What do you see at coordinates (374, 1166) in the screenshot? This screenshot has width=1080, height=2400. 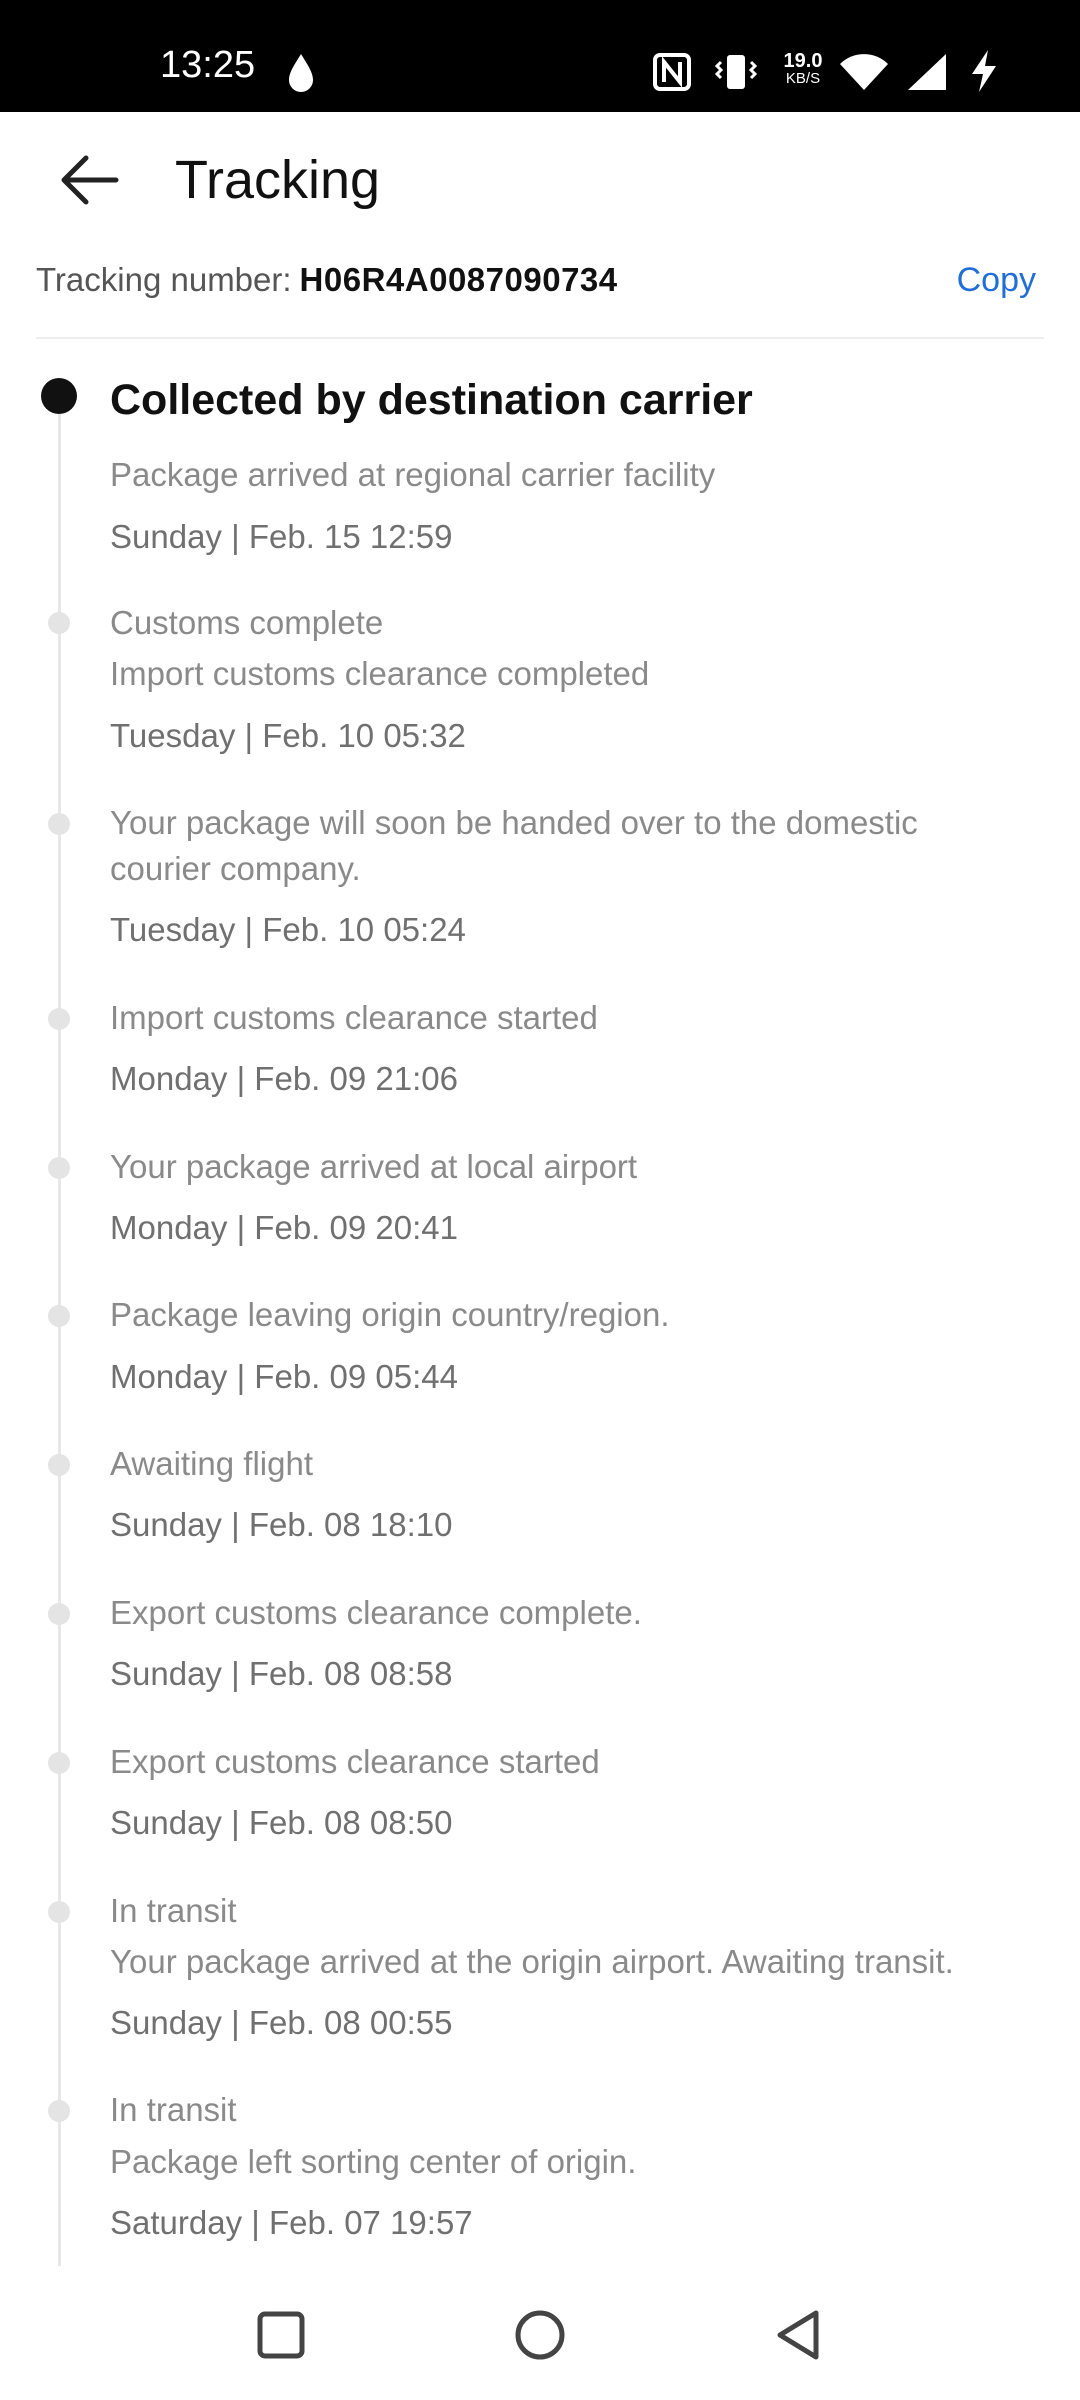 I see `event-title: Your package arrived at local airport` at bounding box center [374, 1166].